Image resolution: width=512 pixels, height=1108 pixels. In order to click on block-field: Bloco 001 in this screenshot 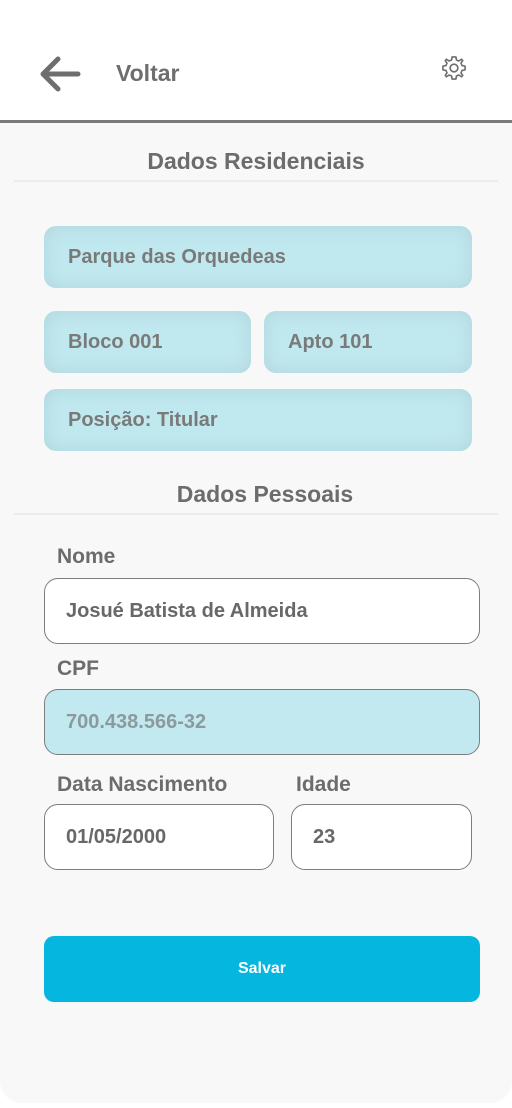, I will do `click(147, 342)`.